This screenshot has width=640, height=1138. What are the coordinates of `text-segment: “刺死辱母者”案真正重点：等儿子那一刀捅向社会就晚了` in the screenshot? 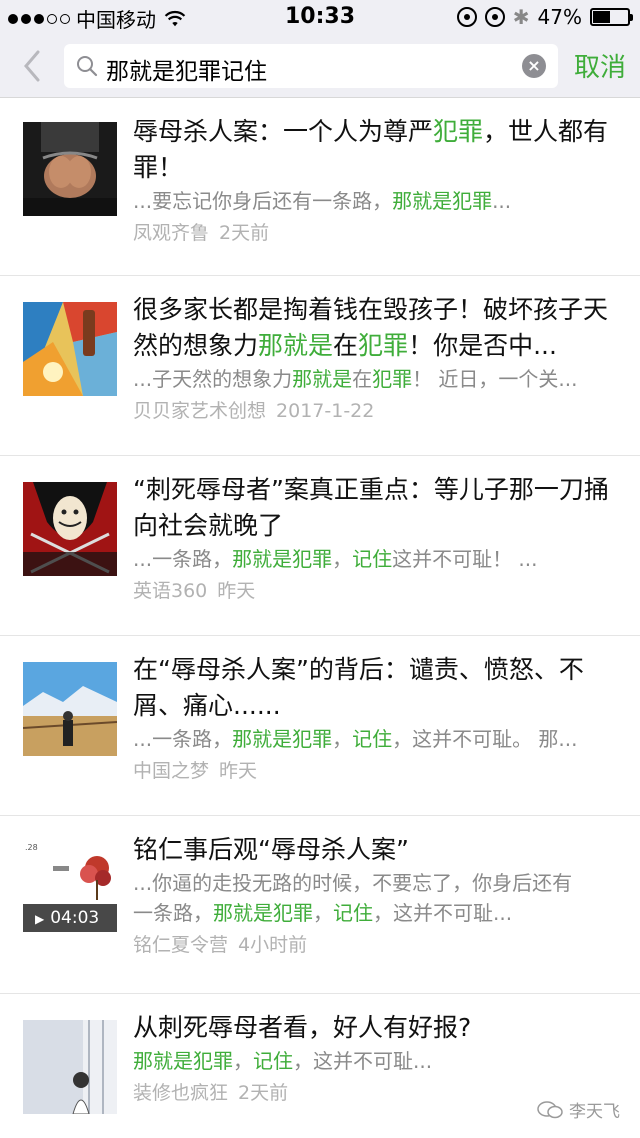 It's located at (371, 507).